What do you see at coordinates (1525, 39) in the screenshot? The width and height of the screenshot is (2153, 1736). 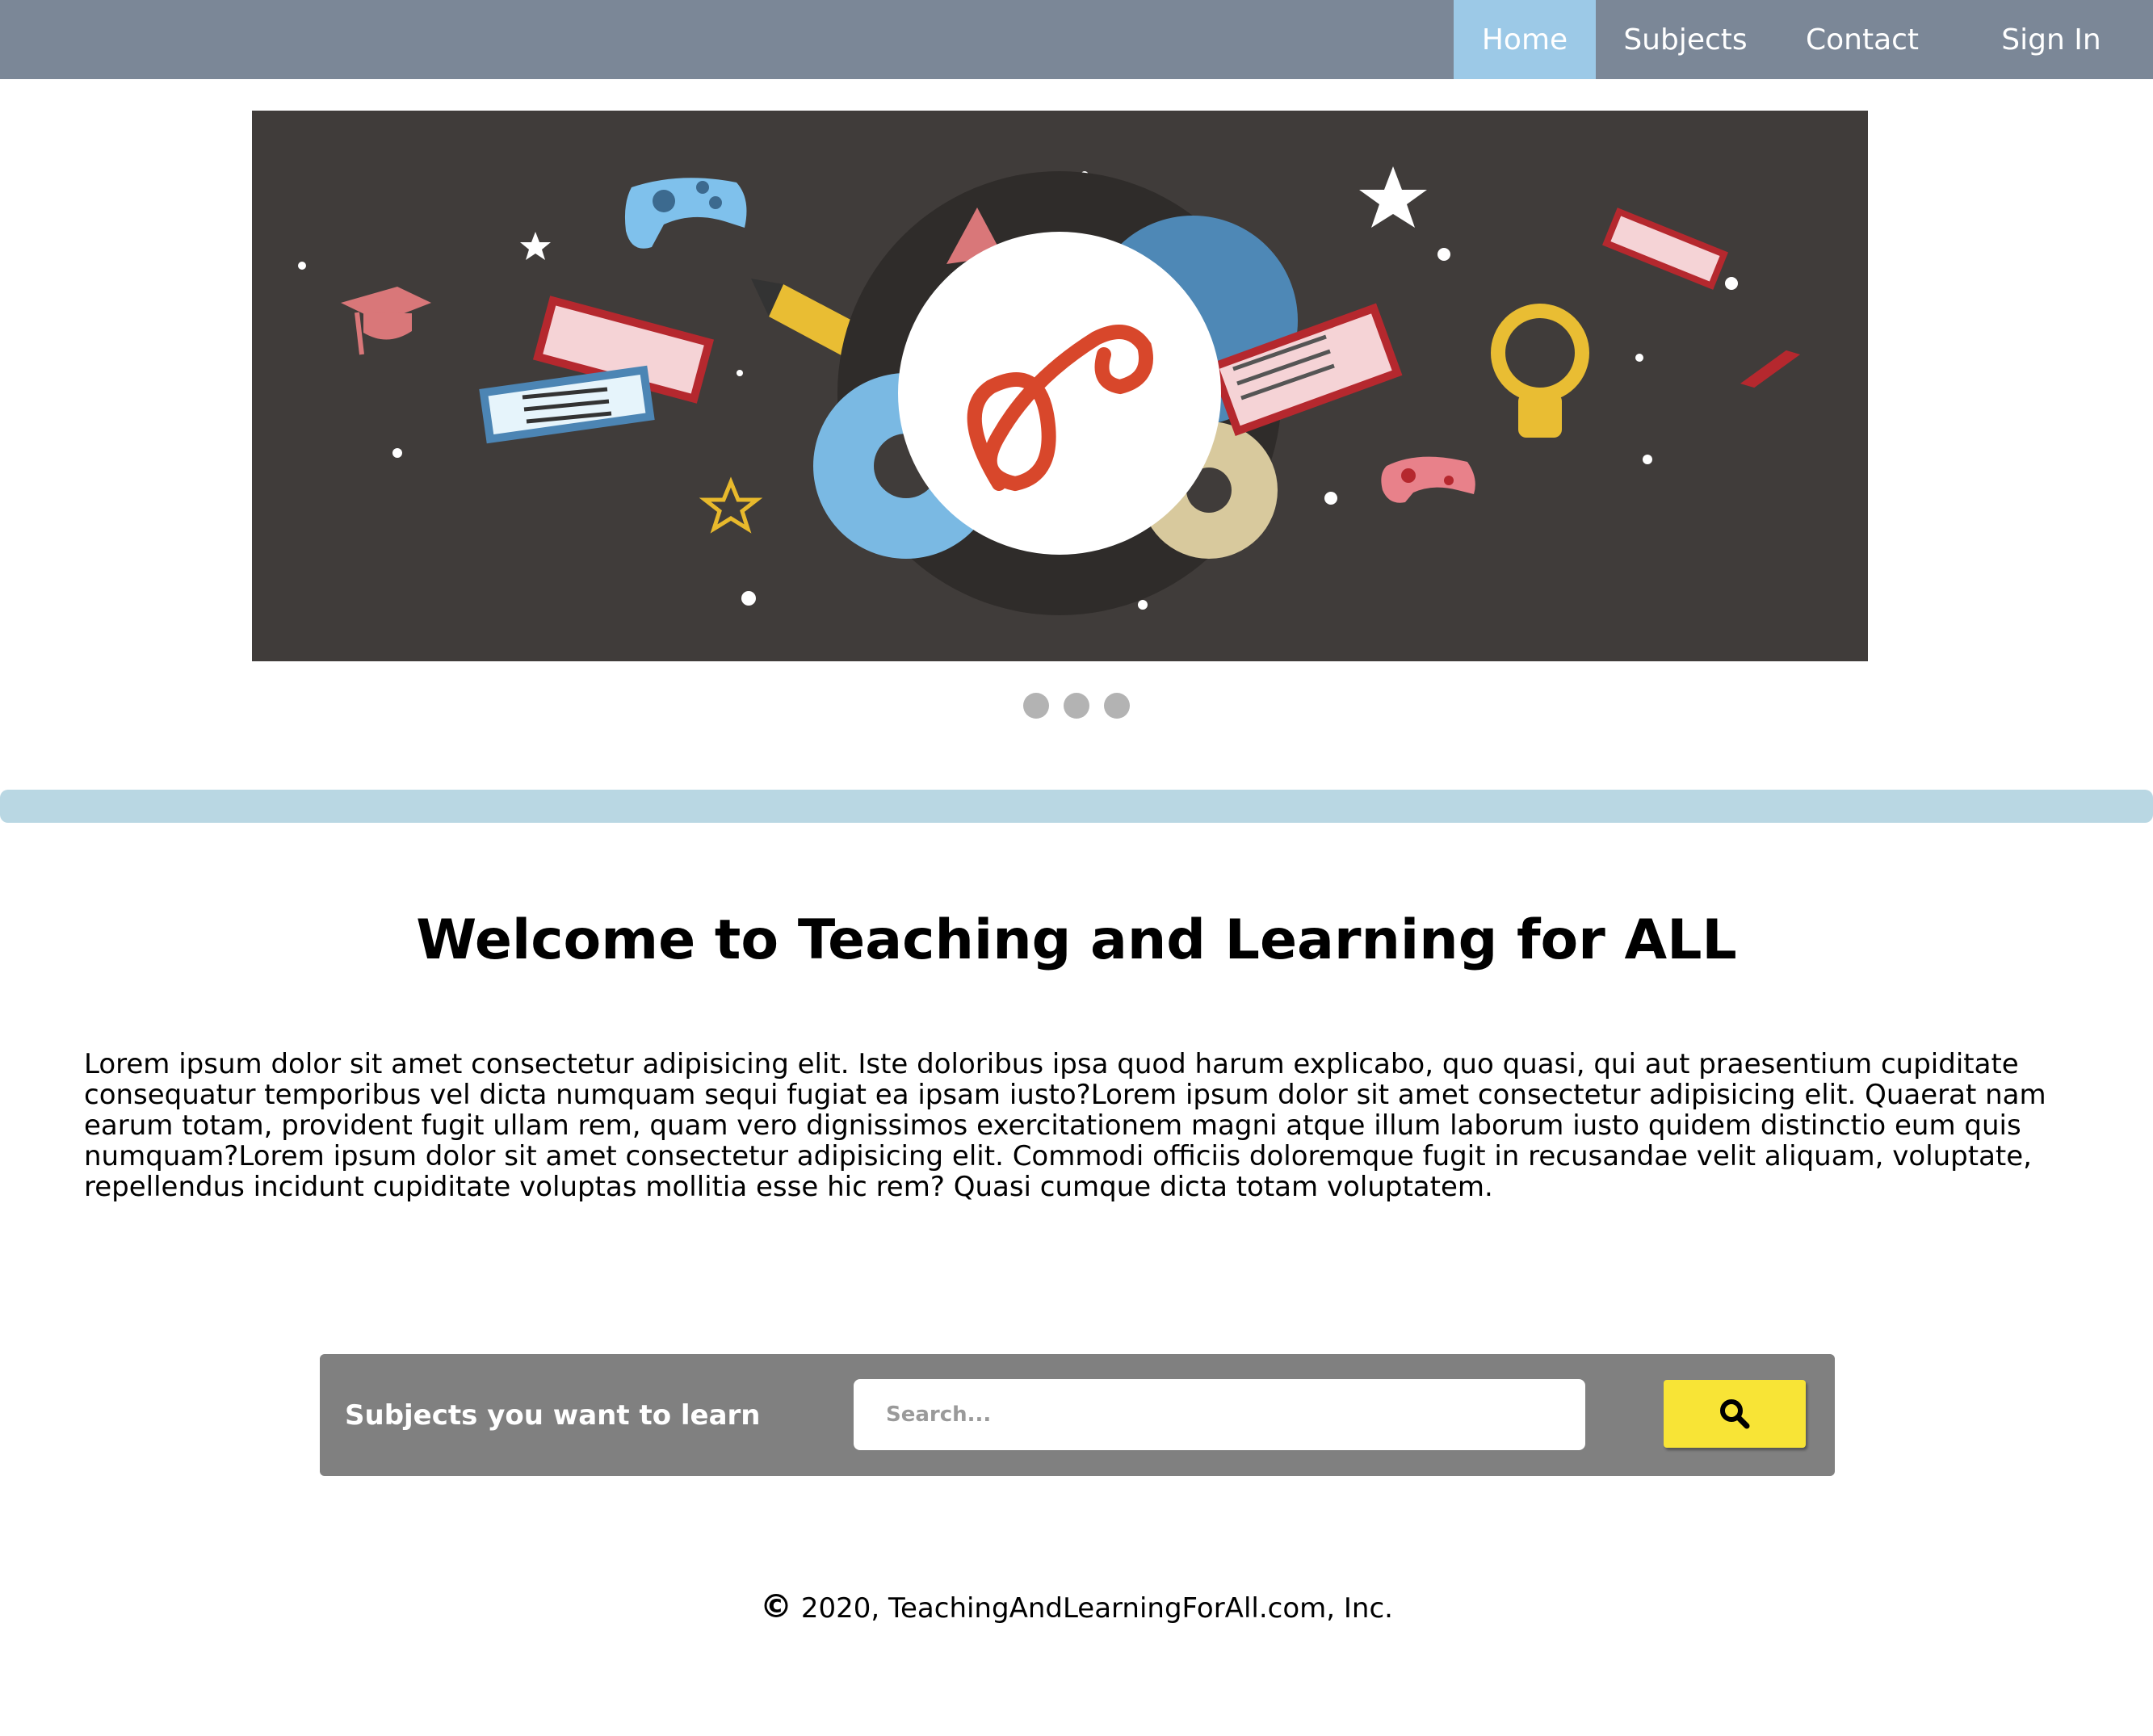 I see `nav-home: Home` at bounding box center [1525, 39].